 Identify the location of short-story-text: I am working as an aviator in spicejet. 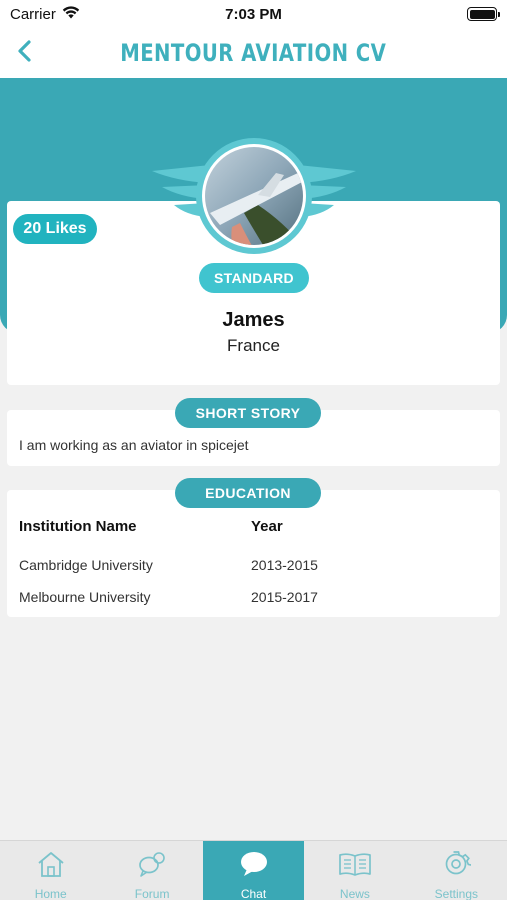
(134, 445).